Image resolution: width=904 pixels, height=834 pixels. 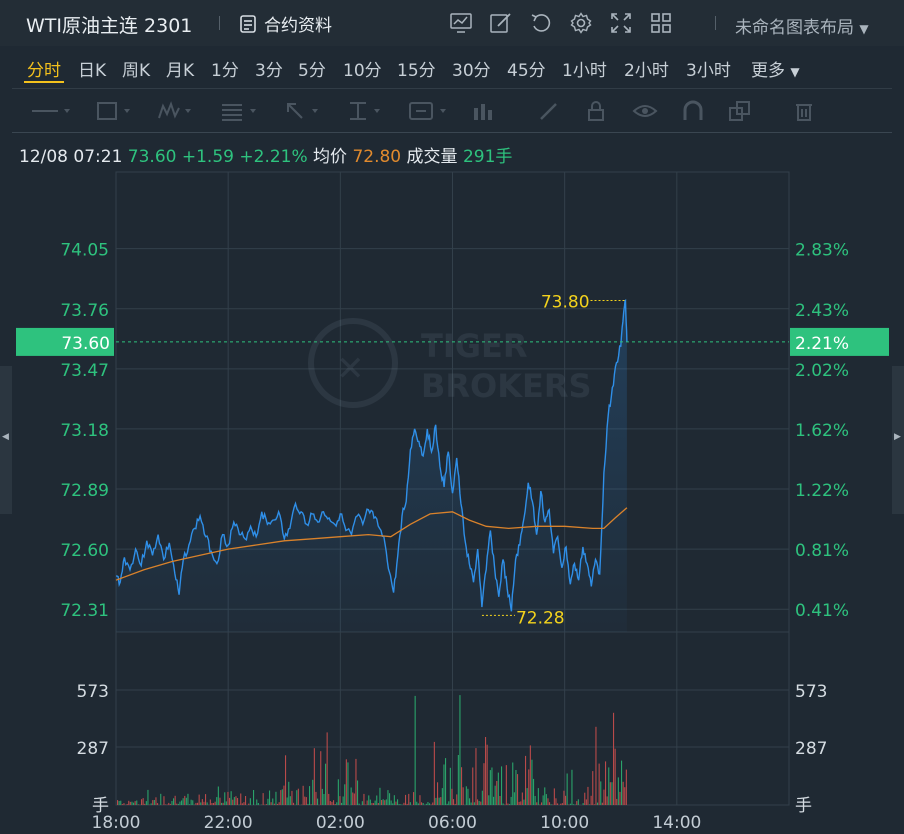 What do you see at coordinates (450, 363) in the screenshot?
I see `watermark: ✕ TIGER BROKERS` at bounding box center [450, 363].